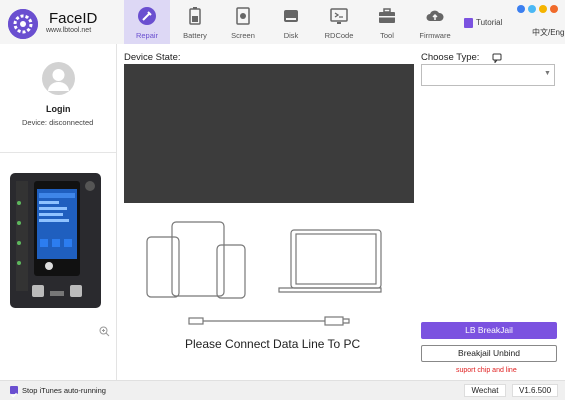 This screenshot has height=404, width=565. I want to click on divider, so click(58, 152).